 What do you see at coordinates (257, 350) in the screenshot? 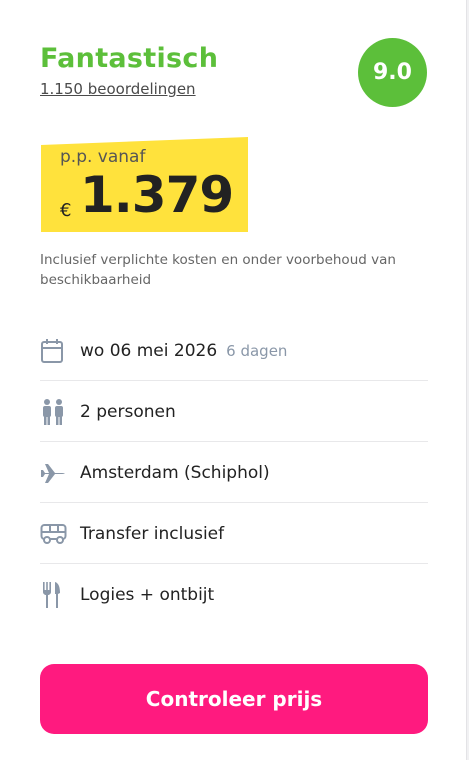
I see `detail-duration: 6 dagen` at bounding box center [257, 350].